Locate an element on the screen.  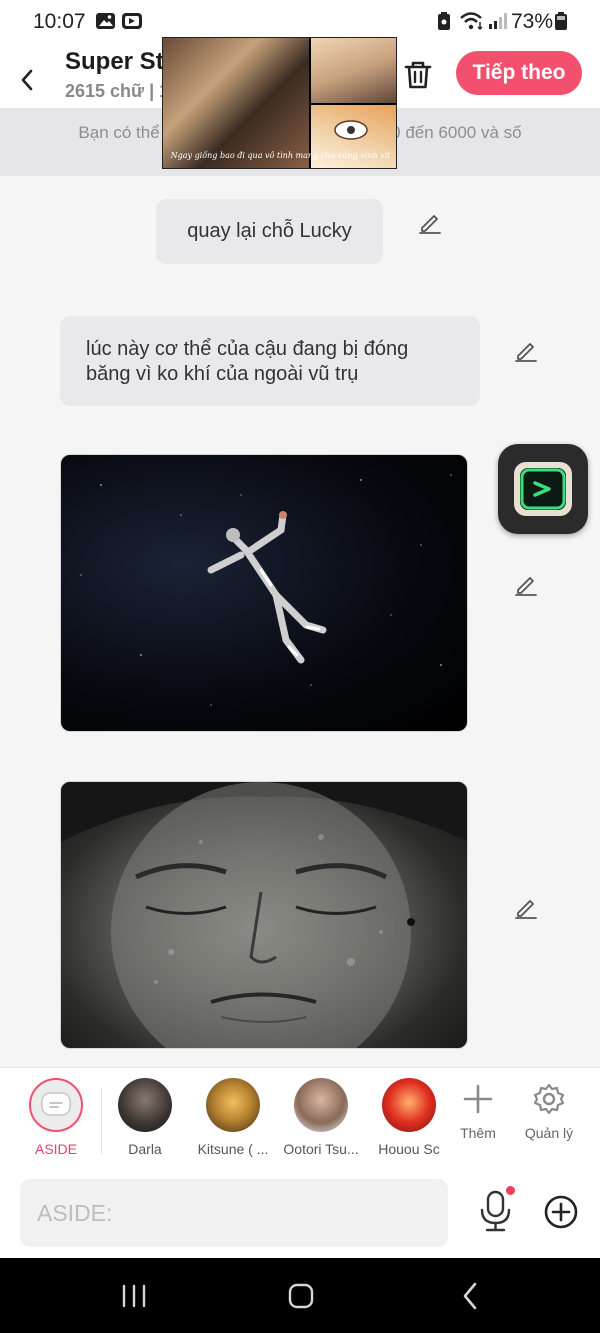
wifi-icon is located at coordinates (472, 21).